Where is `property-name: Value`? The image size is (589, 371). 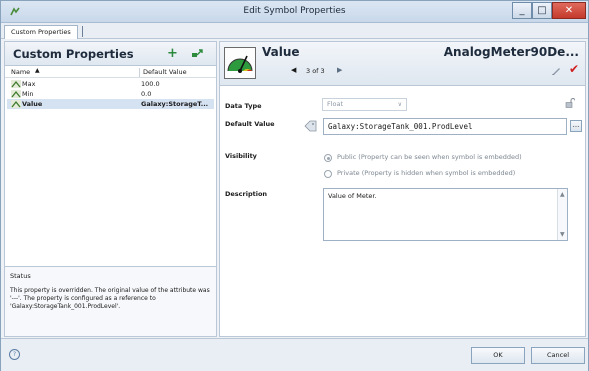 property-name: Value is located at coordinates (32, 104).